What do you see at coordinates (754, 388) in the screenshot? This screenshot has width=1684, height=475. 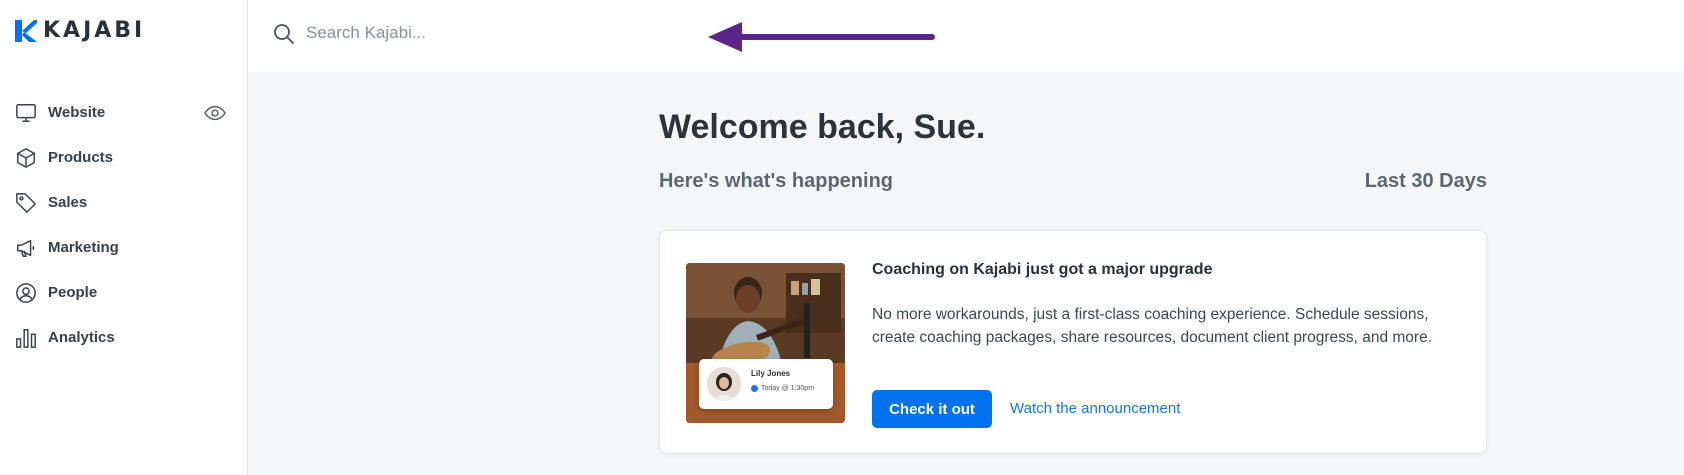 I see `status-dot` at bounding box center [754, 388].